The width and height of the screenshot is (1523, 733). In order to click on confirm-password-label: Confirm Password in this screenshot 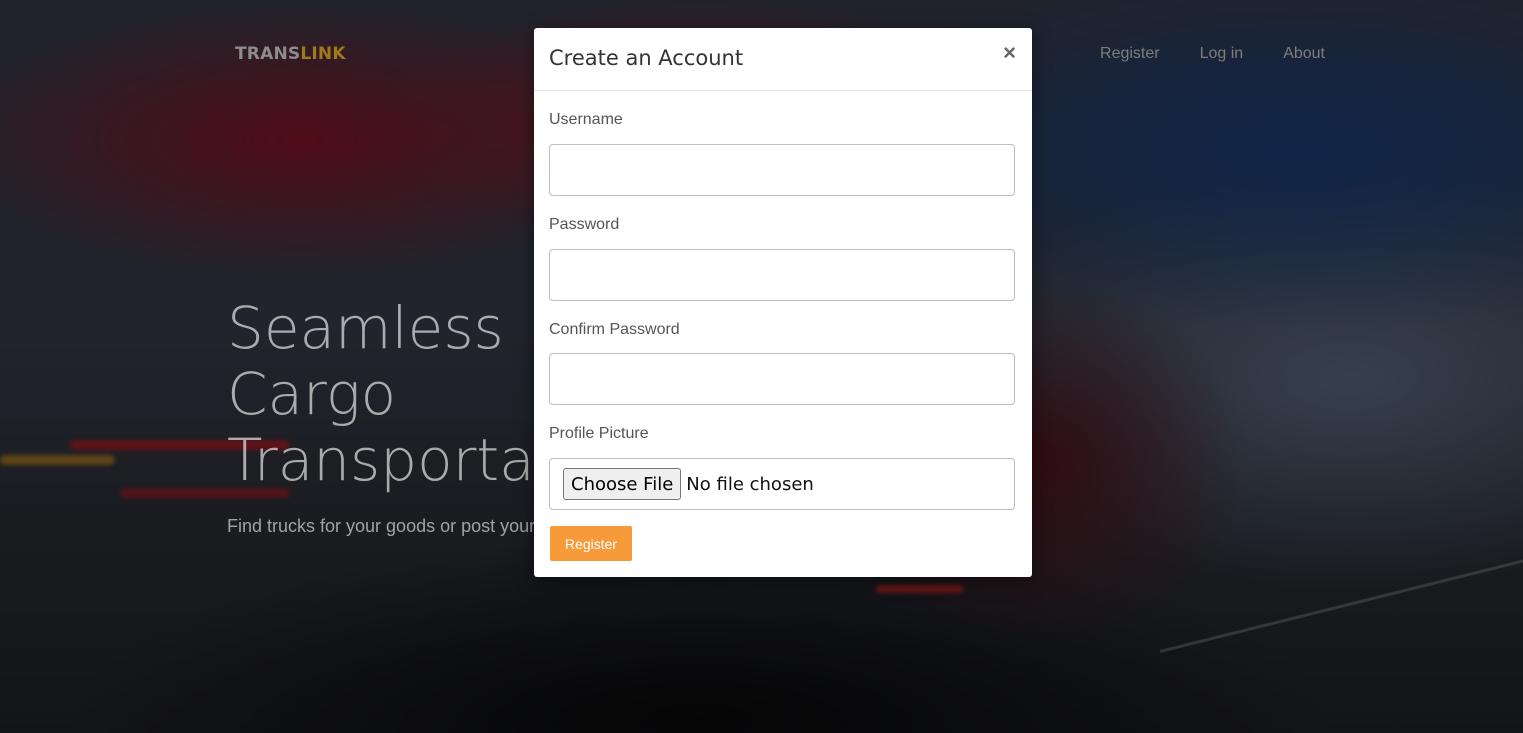, I will do `click(614, 329)`.